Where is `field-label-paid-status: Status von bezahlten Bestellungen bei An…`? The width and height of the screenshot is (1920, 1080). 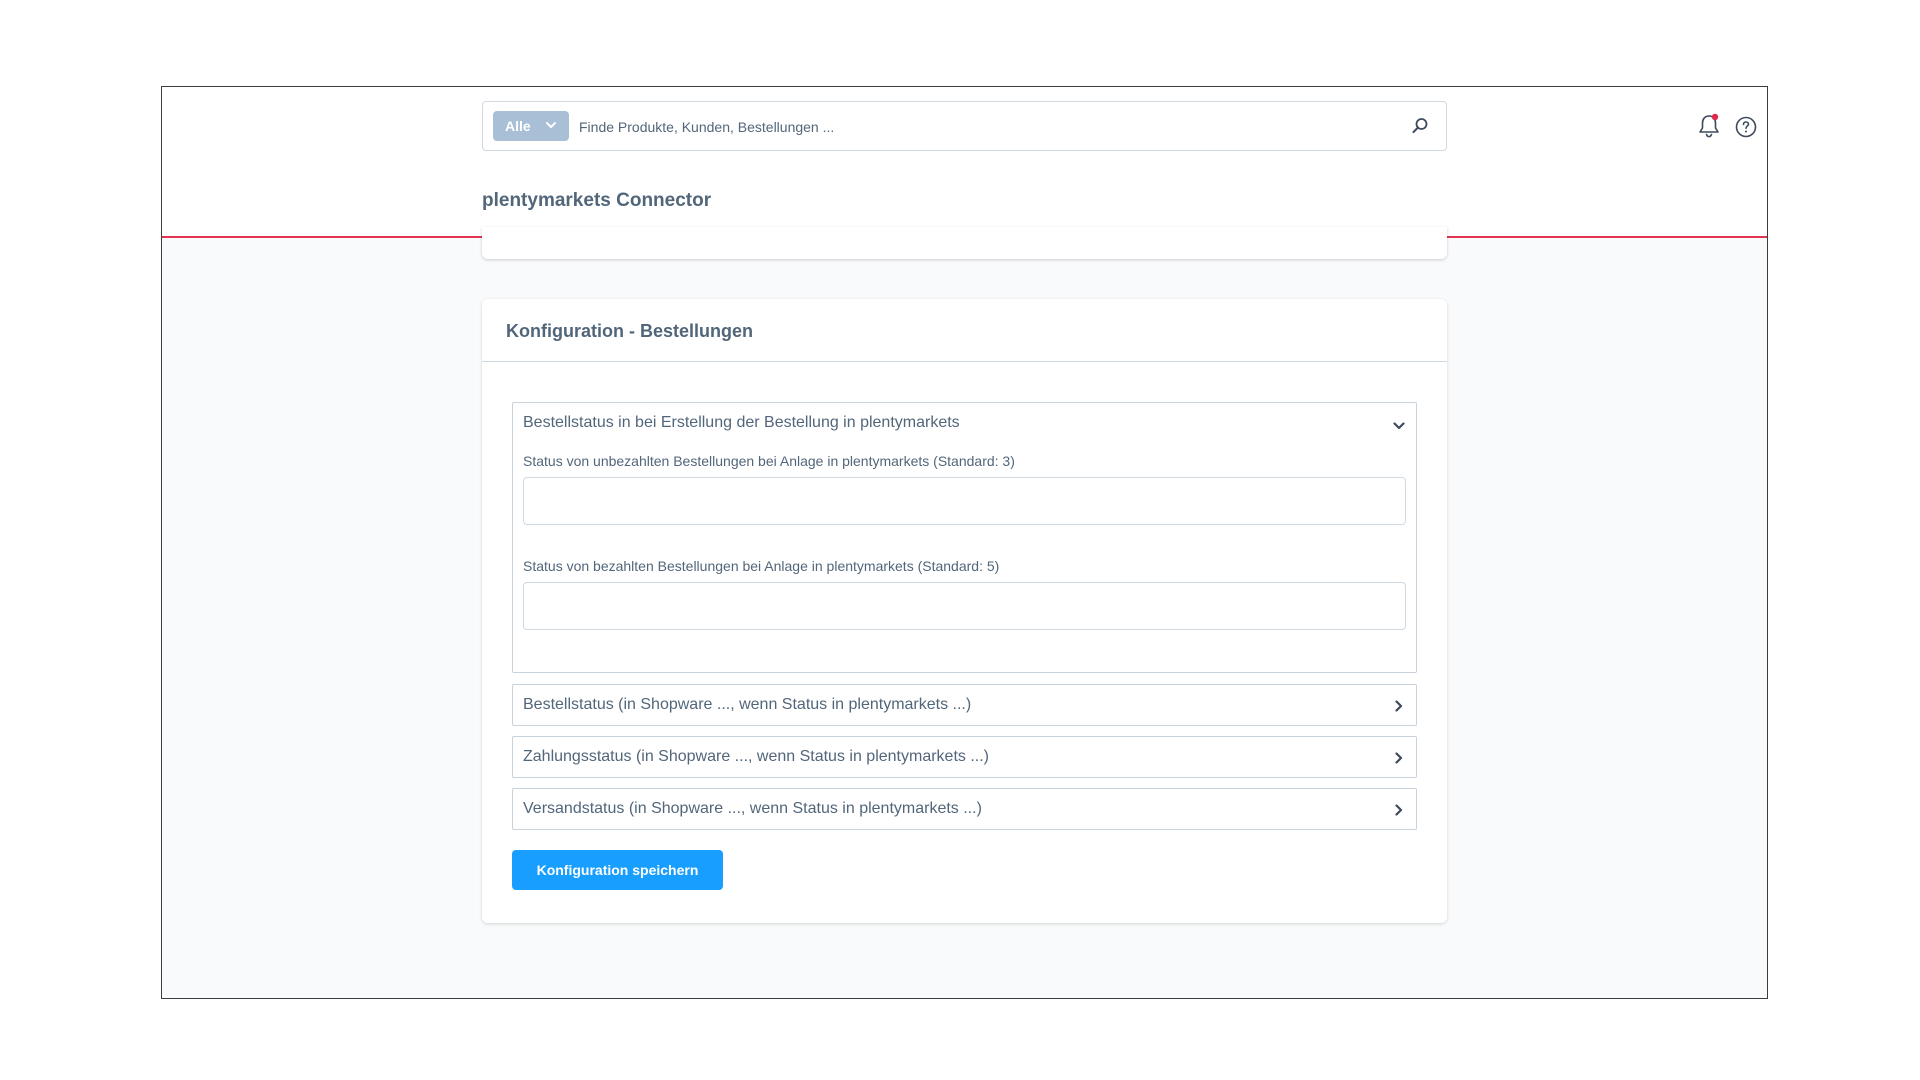 field-label-paid-status: Status von bezahlten Bestellungen bei An… is located at coordinates (761, 566).